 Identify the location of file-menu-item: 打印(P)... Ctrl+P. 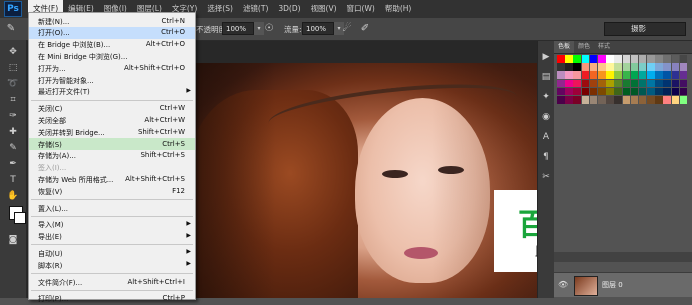
(112, 299).